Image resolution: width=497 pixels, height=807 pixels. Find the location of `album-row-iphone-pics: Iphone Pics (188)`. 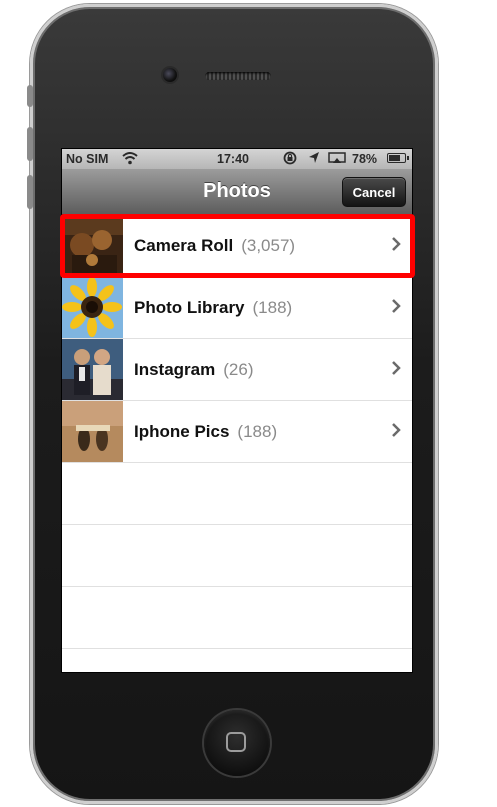

album-row-iphone-pics: Iphone Pics (188) is located at coordinates (237, 432).